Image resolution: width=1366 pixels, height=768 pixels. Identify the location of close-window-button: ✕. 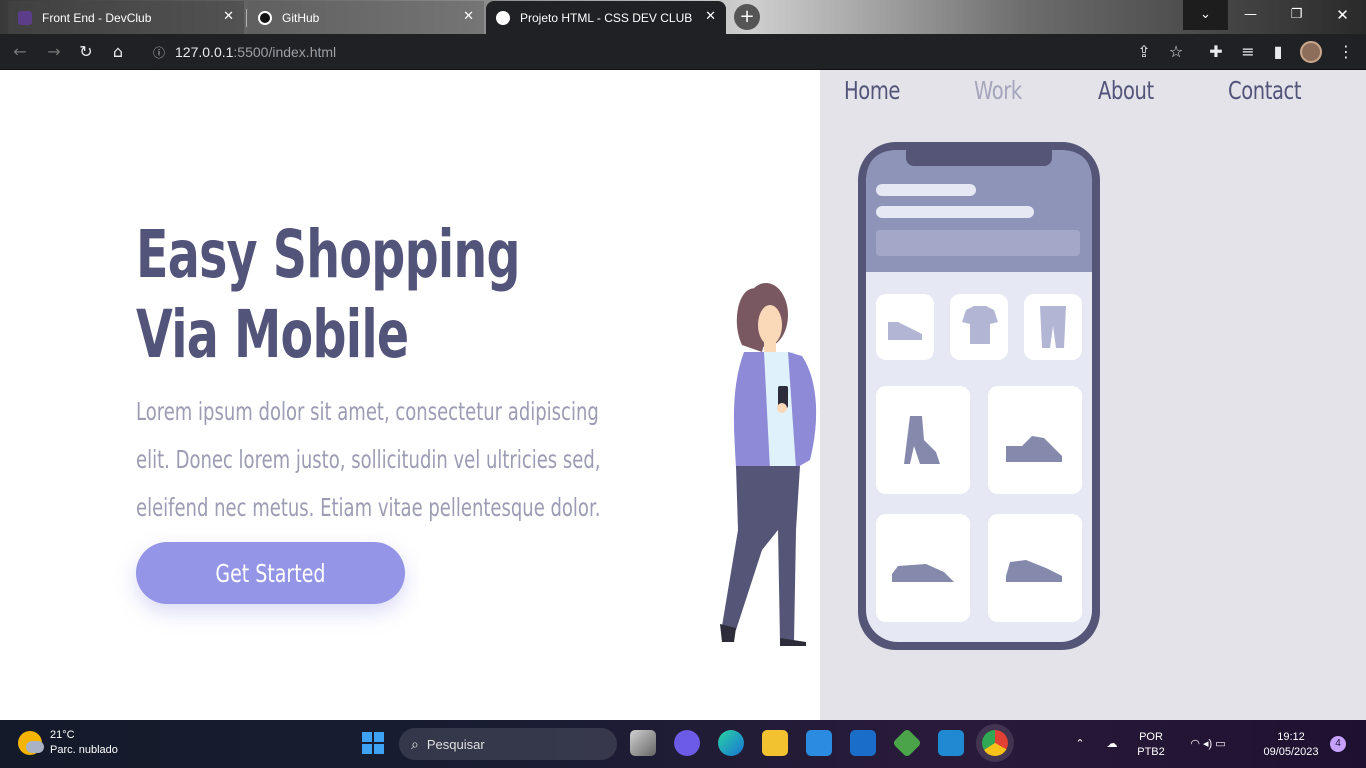
(1342, 15).